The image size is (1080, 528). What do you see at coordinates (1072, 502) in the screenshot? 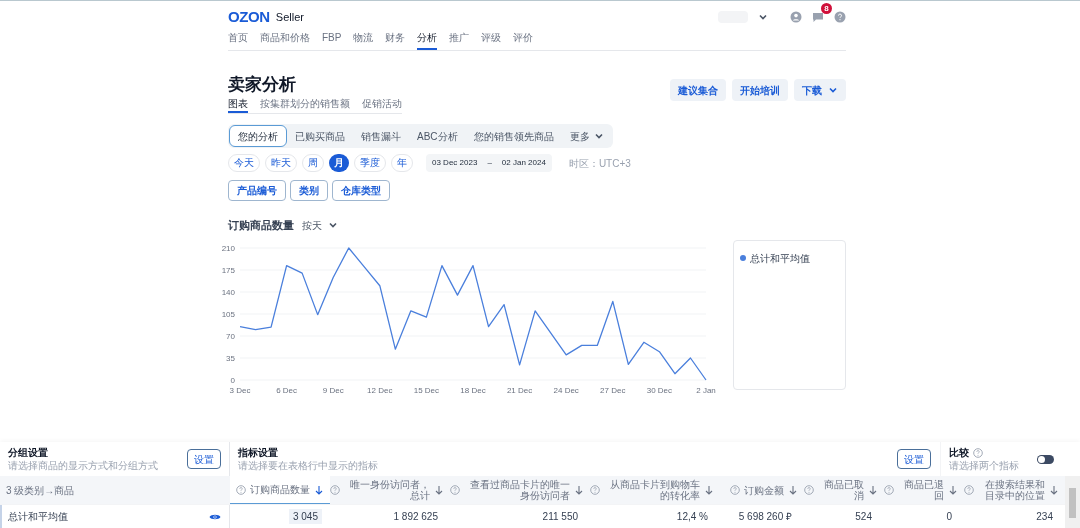
I see `scrollbar` at bounding box center [1072, 502].